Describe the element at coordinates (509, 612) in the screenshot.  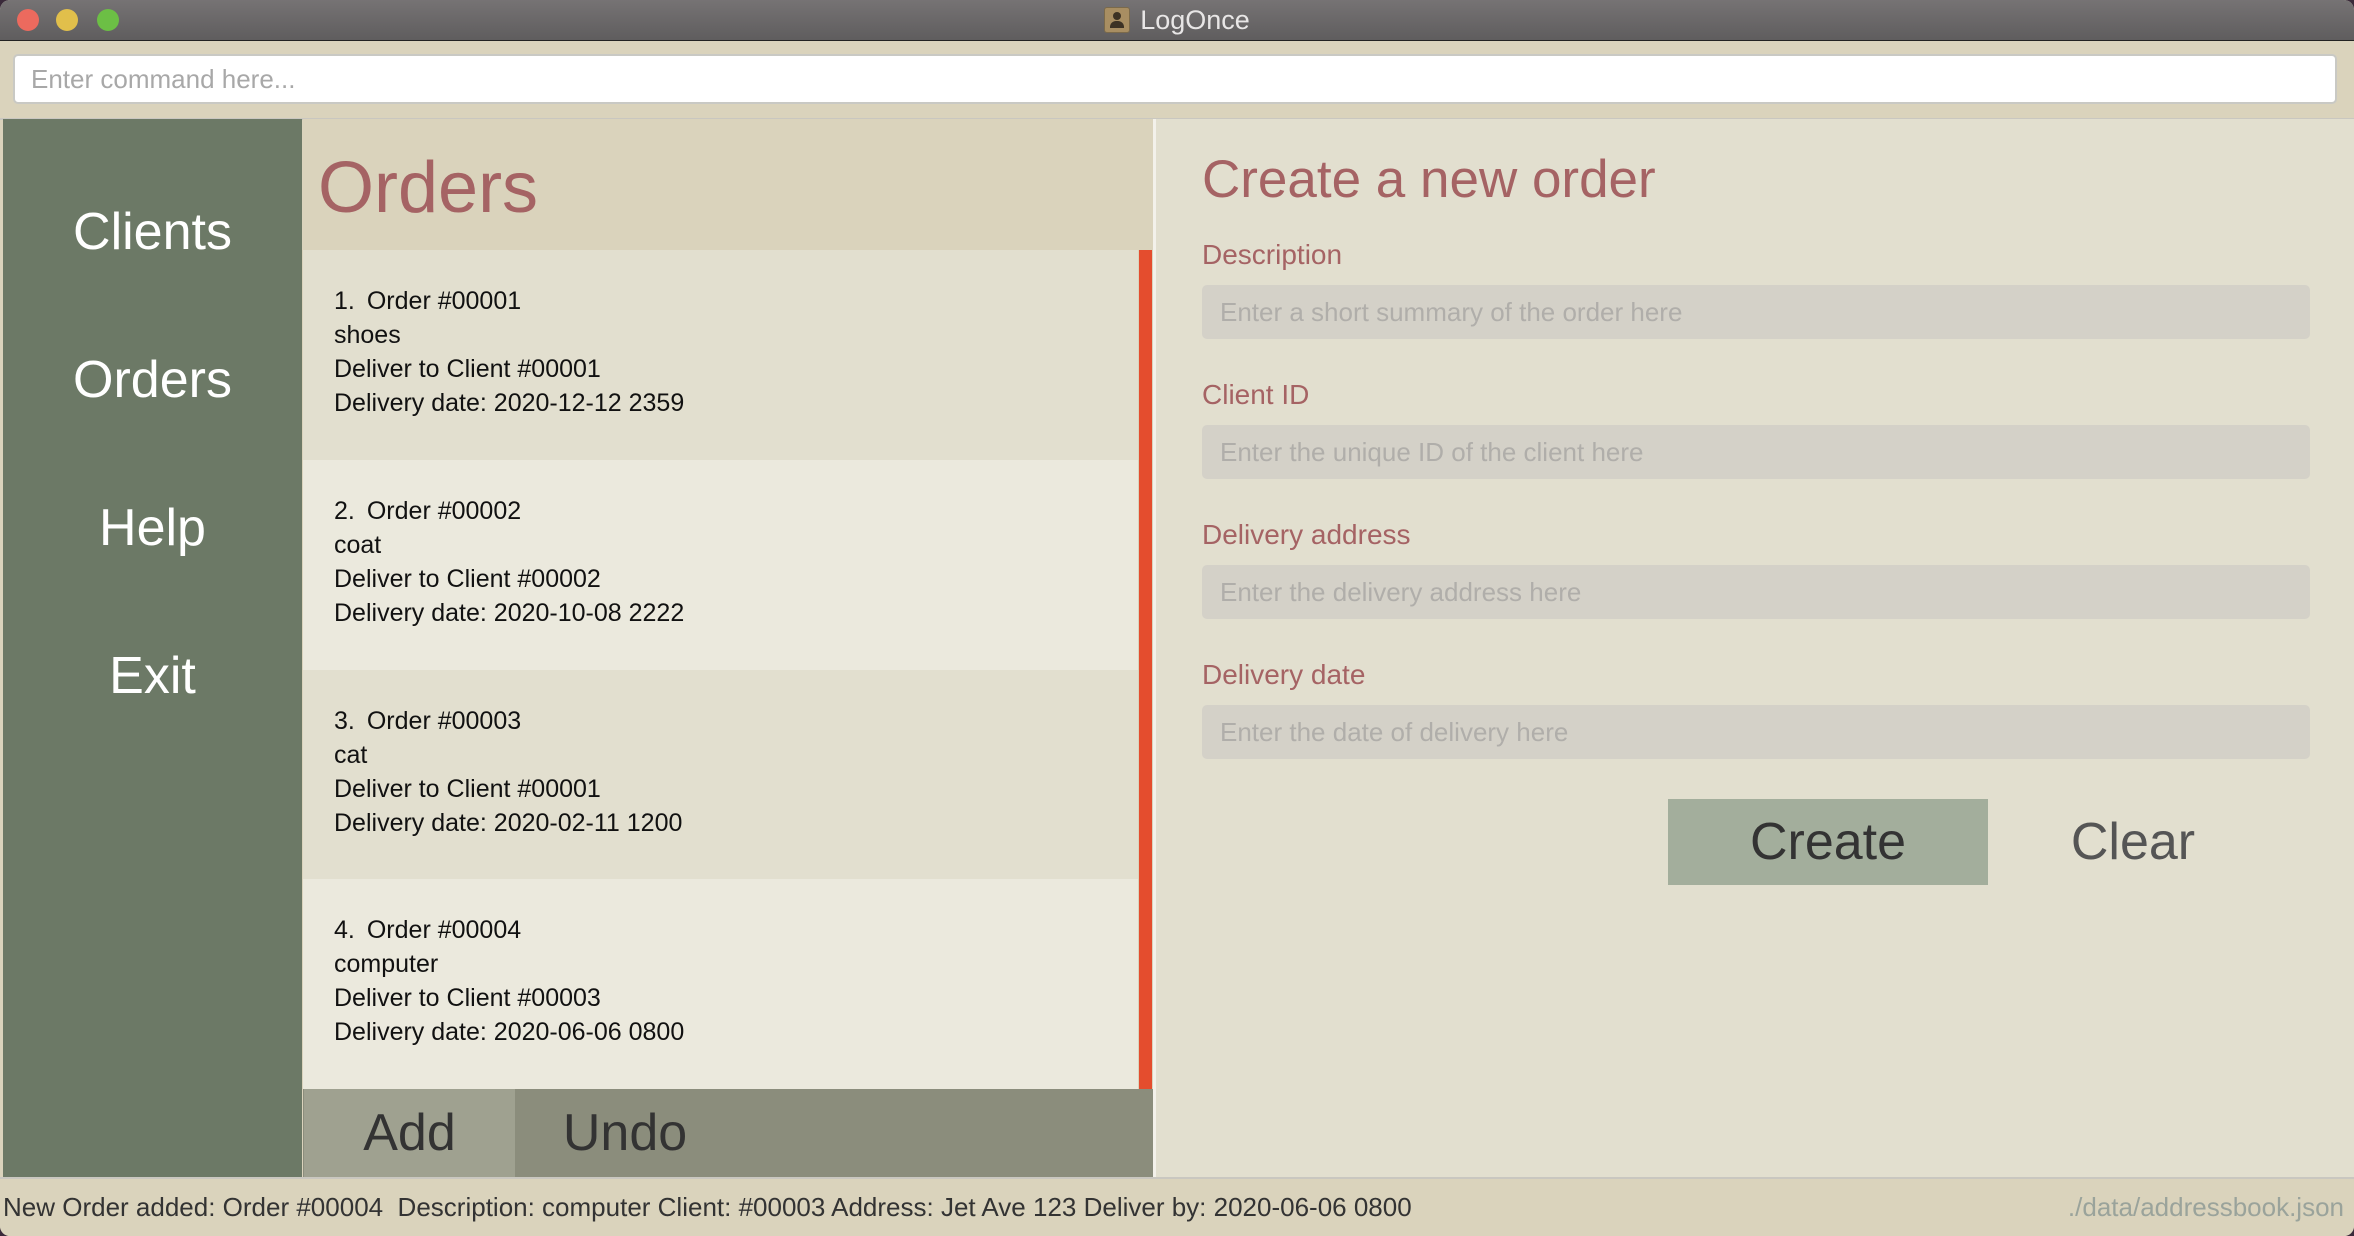
I see `order-date: Delivery date: 2020-10-08 2222` at that location.